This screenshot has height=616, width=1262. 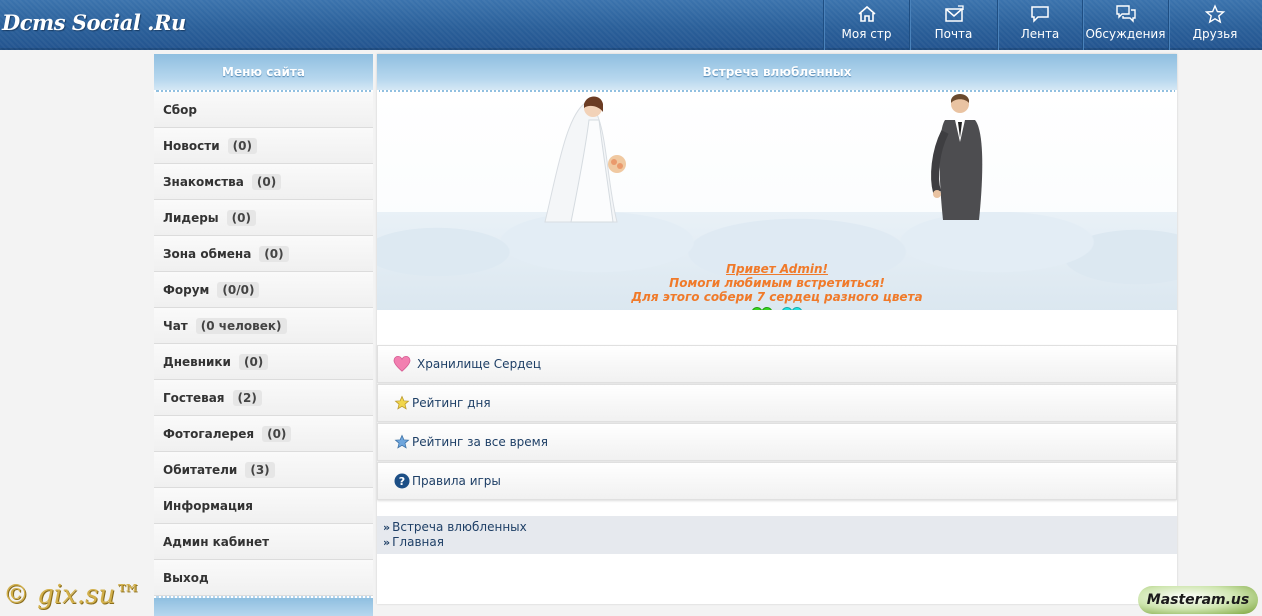 What do you see at coordinates (263, 578) in the screenshot?
I see `sidebar-item-logout: Выход` at bounding box center [263, 578].